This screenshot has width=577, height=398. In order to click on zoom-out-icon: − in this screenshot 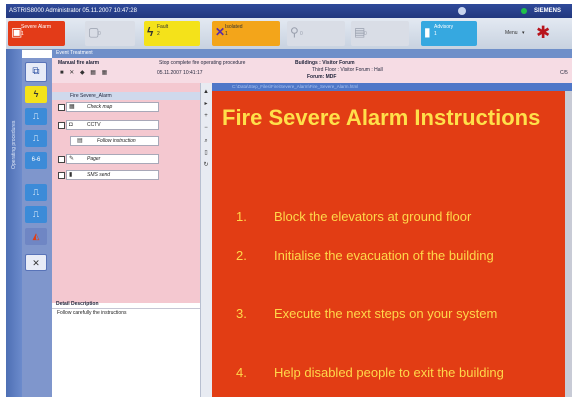, I will do `click(206, 128)`.